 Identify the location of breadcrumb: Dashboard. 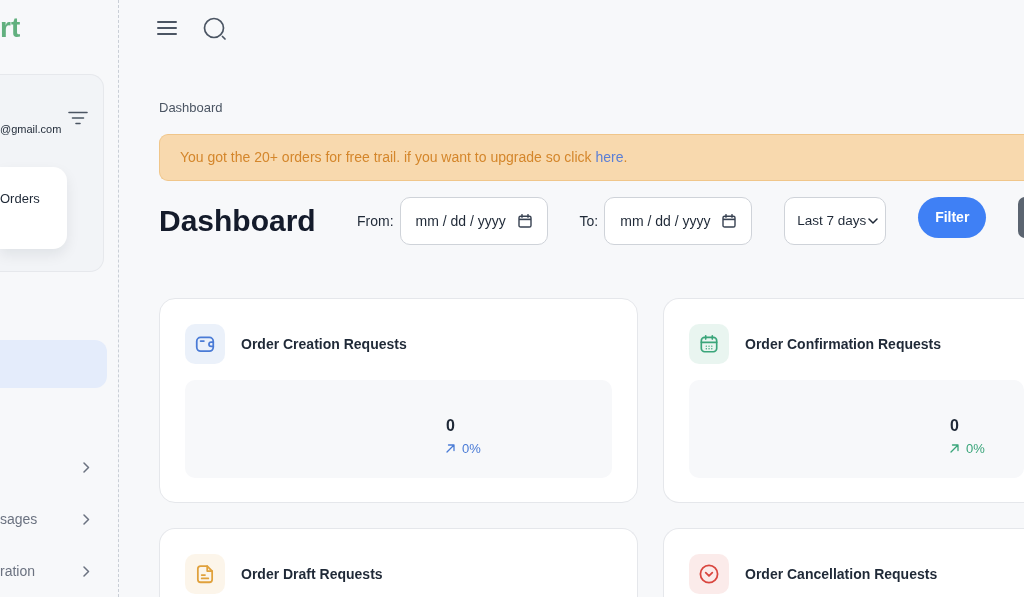
(191, 108).